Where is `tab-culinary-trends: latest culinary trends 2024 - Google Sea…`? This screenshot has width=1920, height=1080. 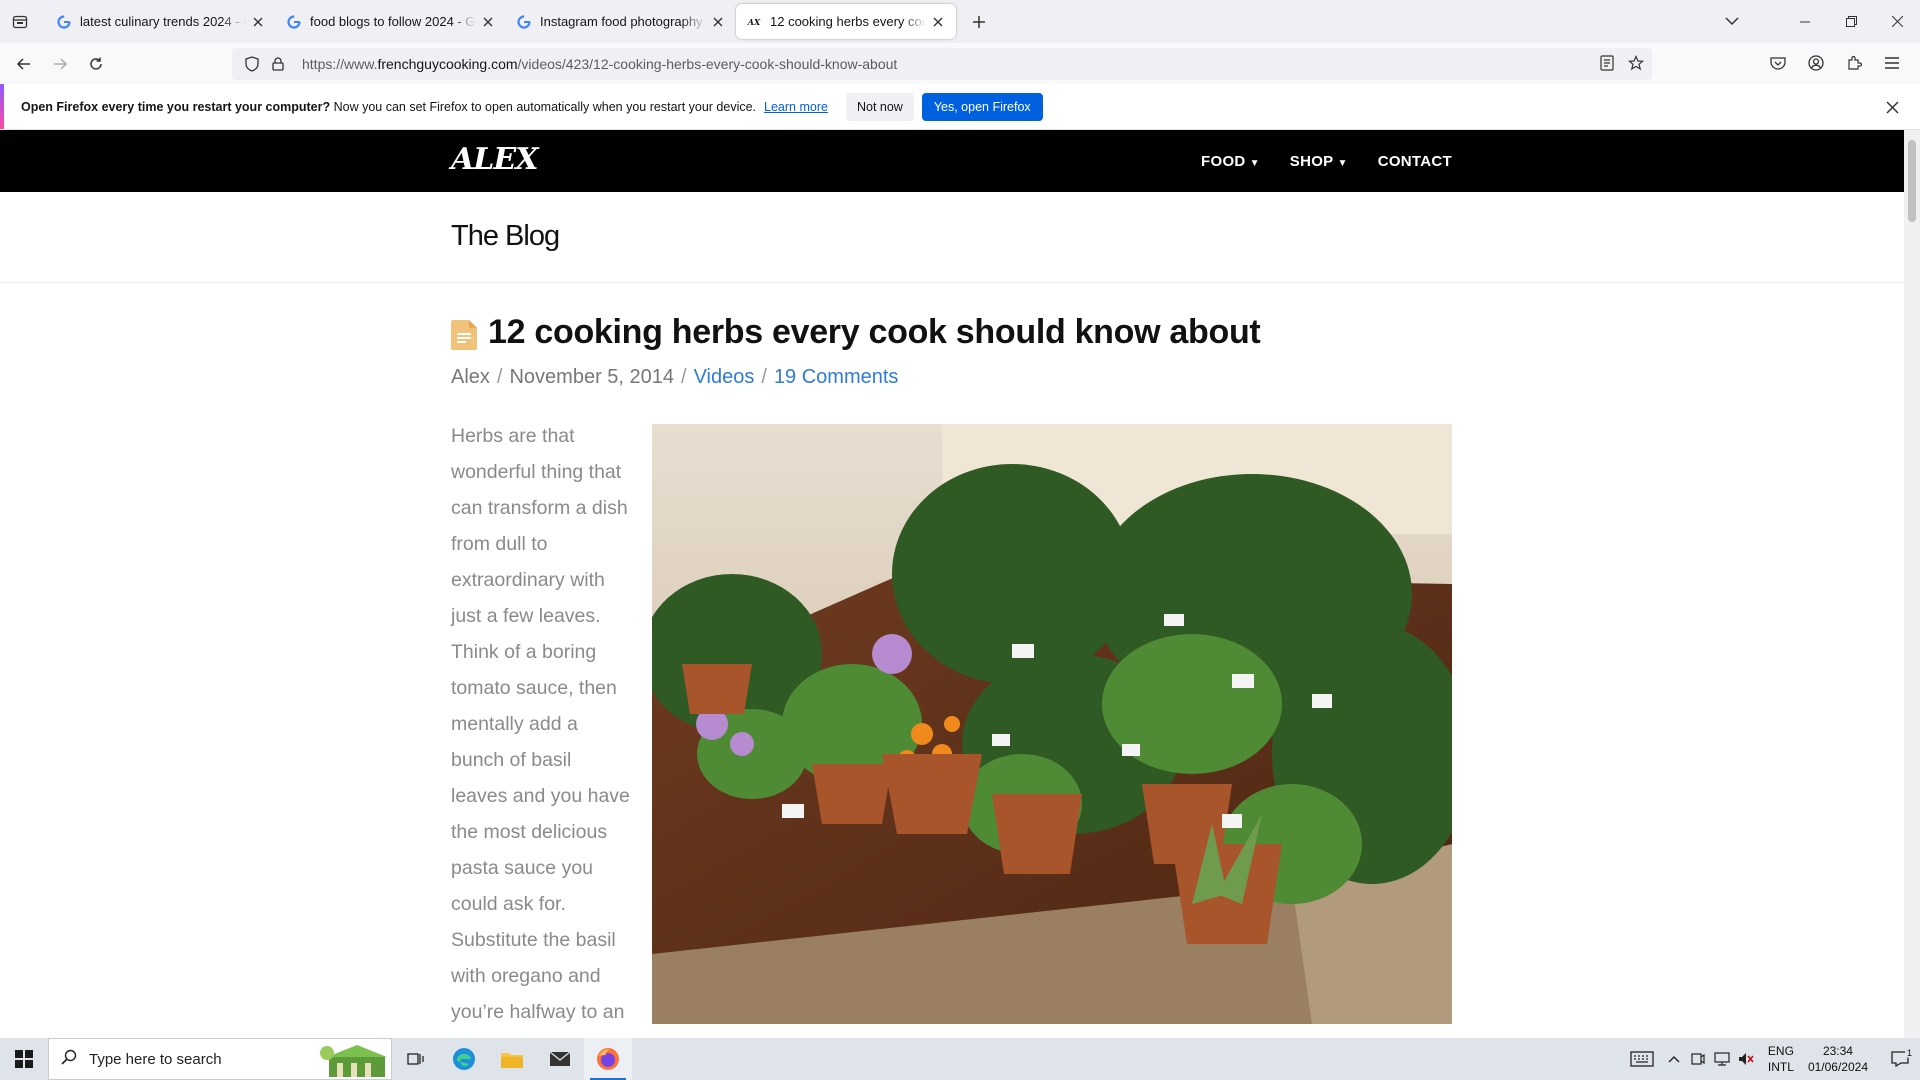 tab-culinary-trends: latest culinary trends 2024 - Google Sea… is located at coordinates (161, 21).